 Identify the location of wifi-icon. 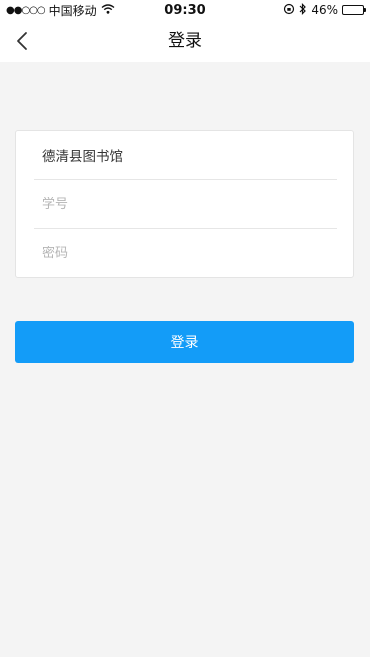
(108, 10).